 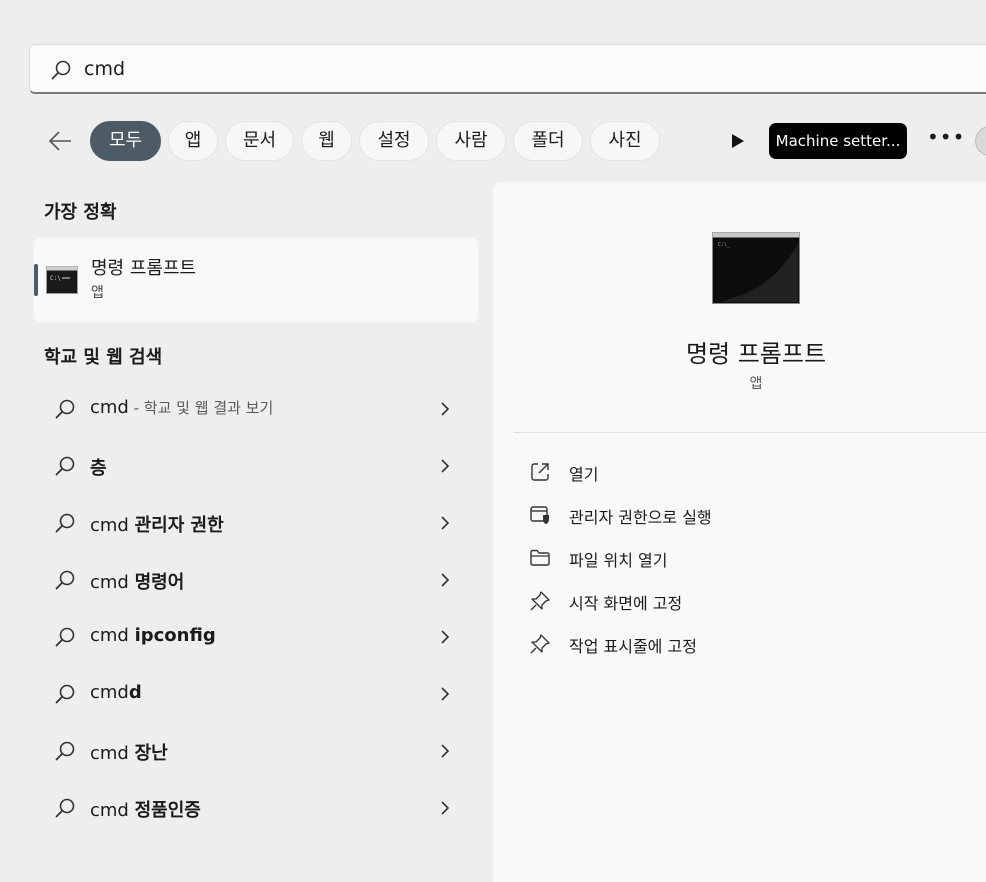 I want to click on filter-chip-documents: 문서, so click(x=259, y=141).